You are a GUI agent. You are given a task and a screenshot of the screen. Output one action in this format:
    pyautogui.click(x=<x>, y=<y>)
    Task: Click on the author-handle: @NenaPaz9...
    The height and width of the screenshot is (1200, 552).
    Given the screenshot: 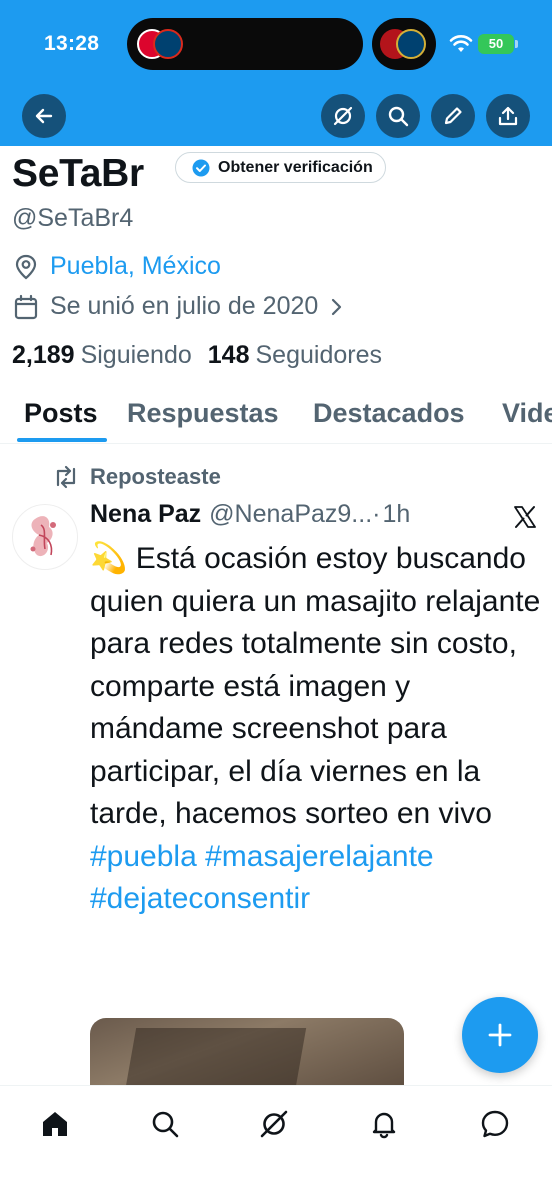 What is the action you would take?
    pyautogui.click(x=290, y=514)
    